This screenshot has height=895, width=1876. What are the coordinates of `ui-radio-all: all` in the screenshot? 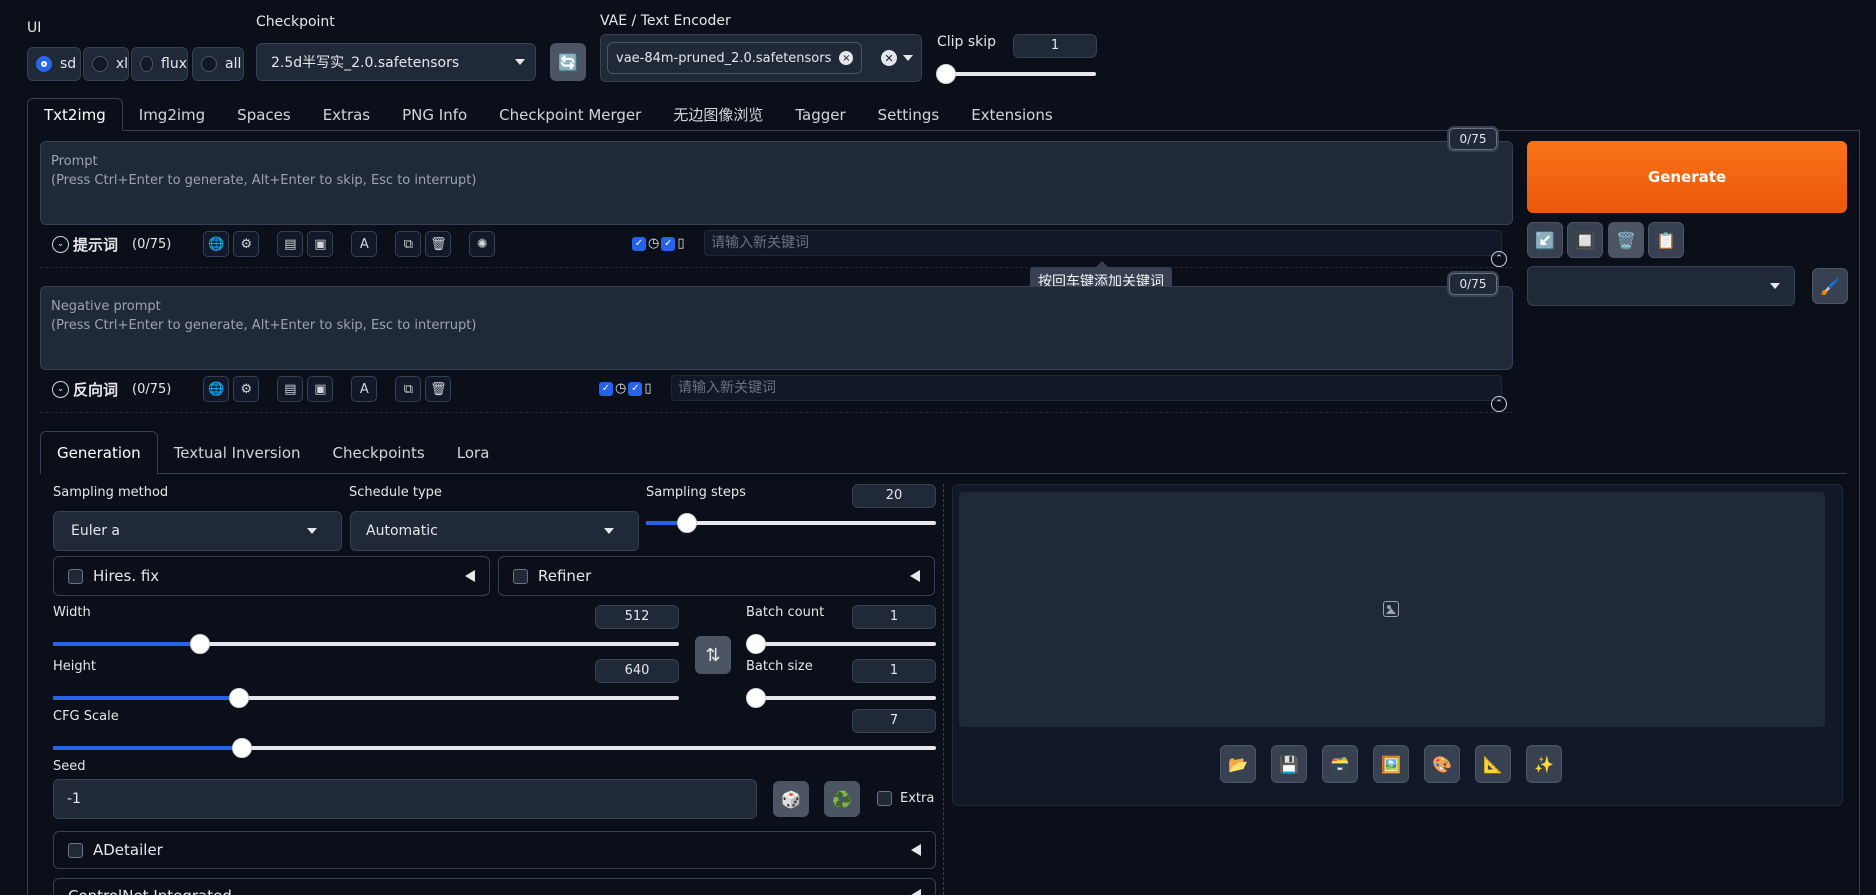 It's located at (218, 64).